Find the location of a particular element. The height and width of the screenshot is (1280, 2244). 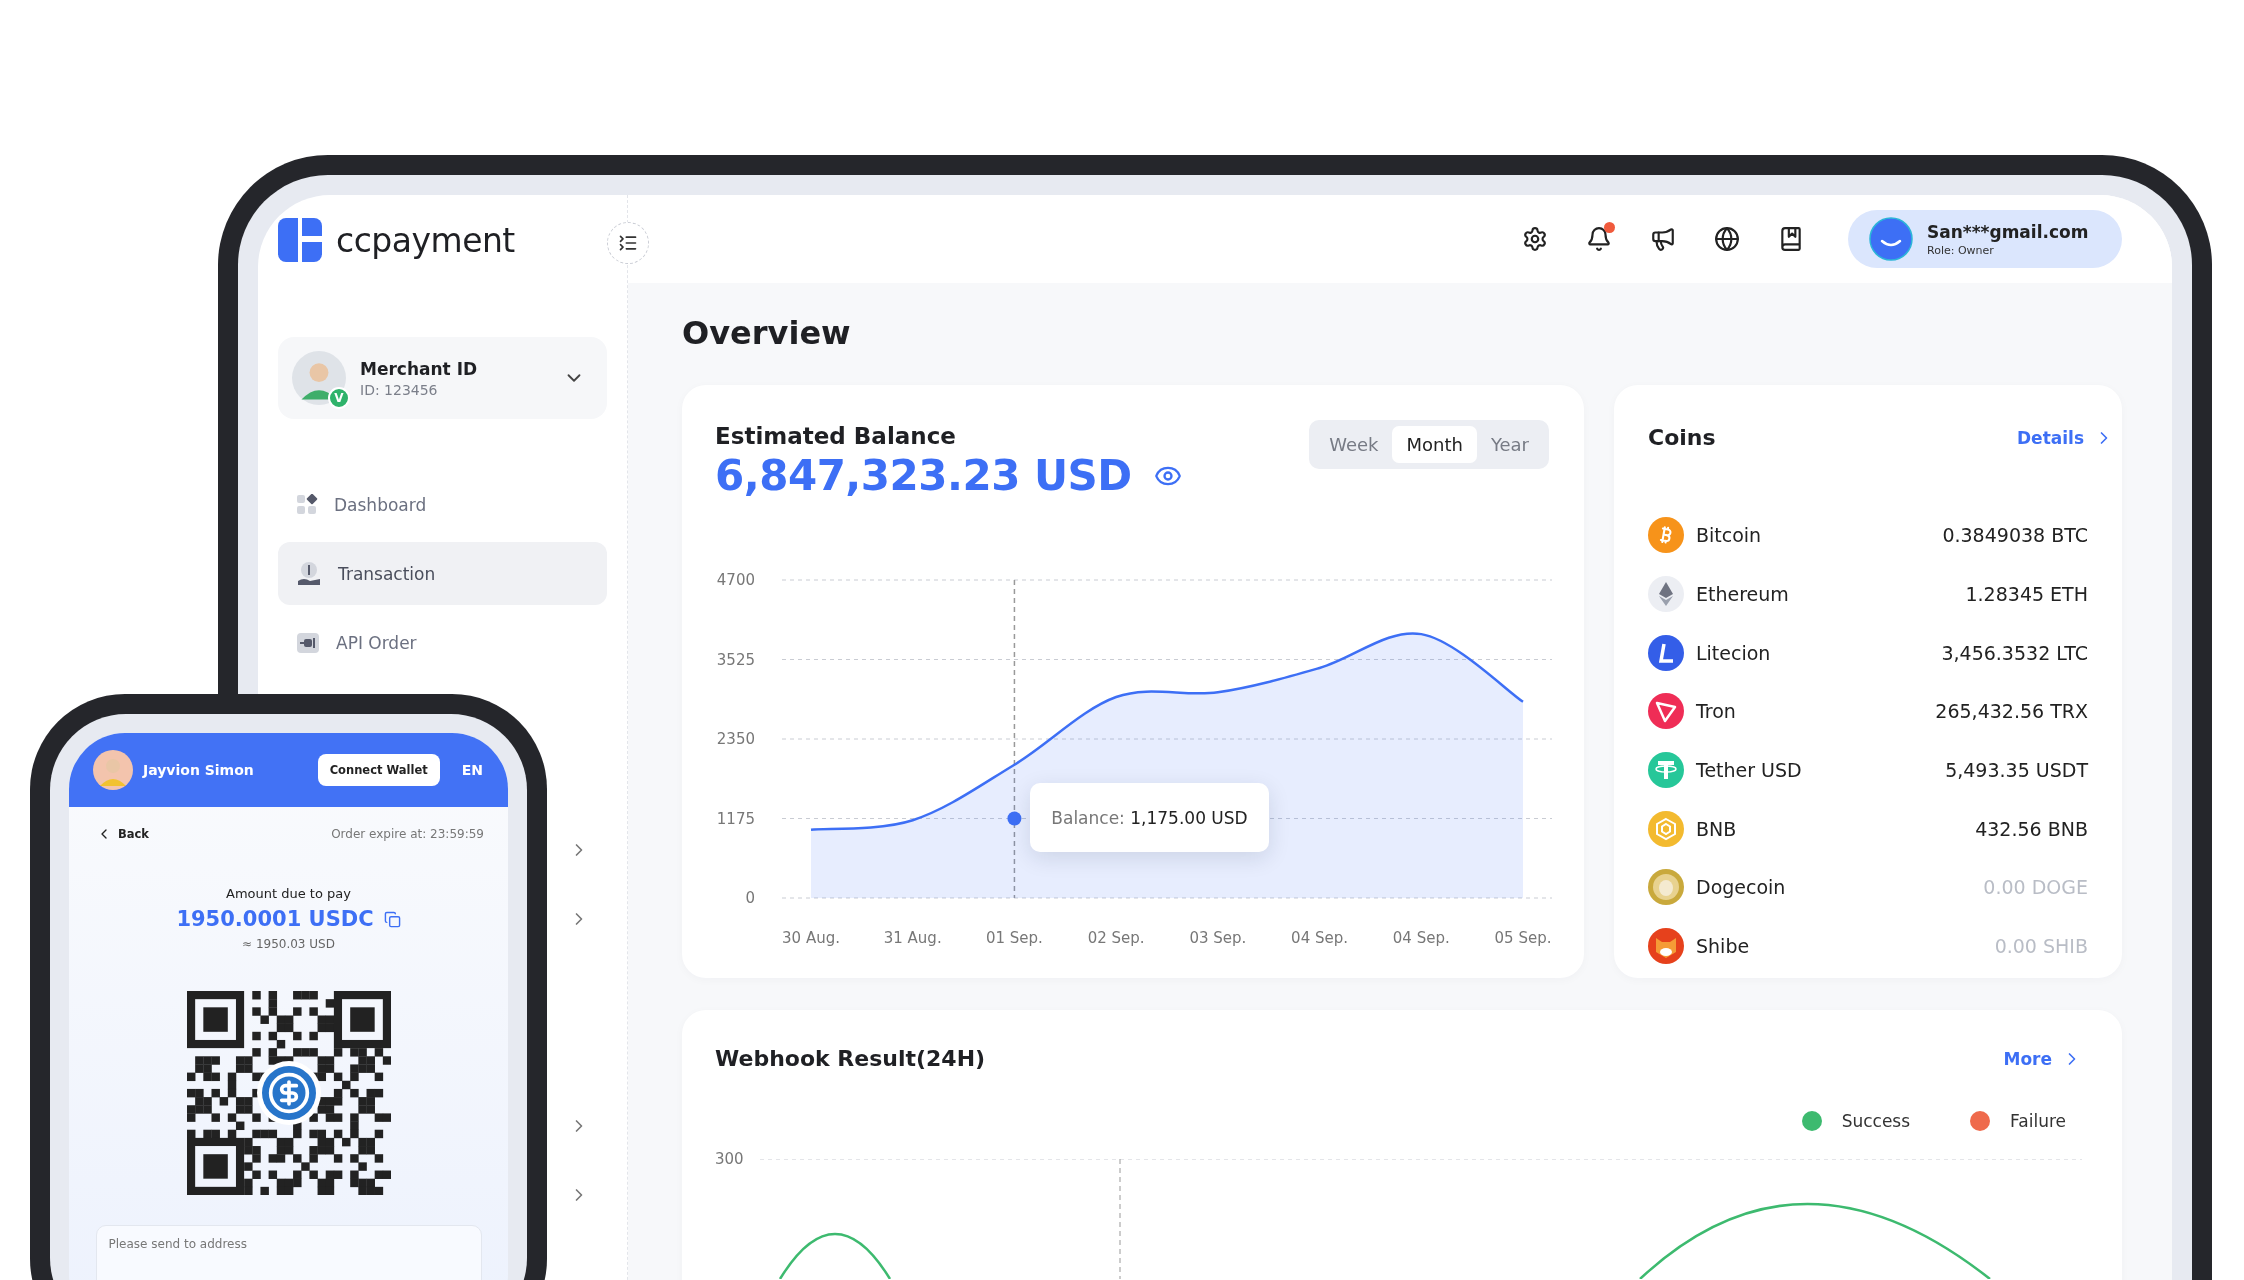

coin-balance: 0.3849038 BTC is located at coordinates (2015, 535).